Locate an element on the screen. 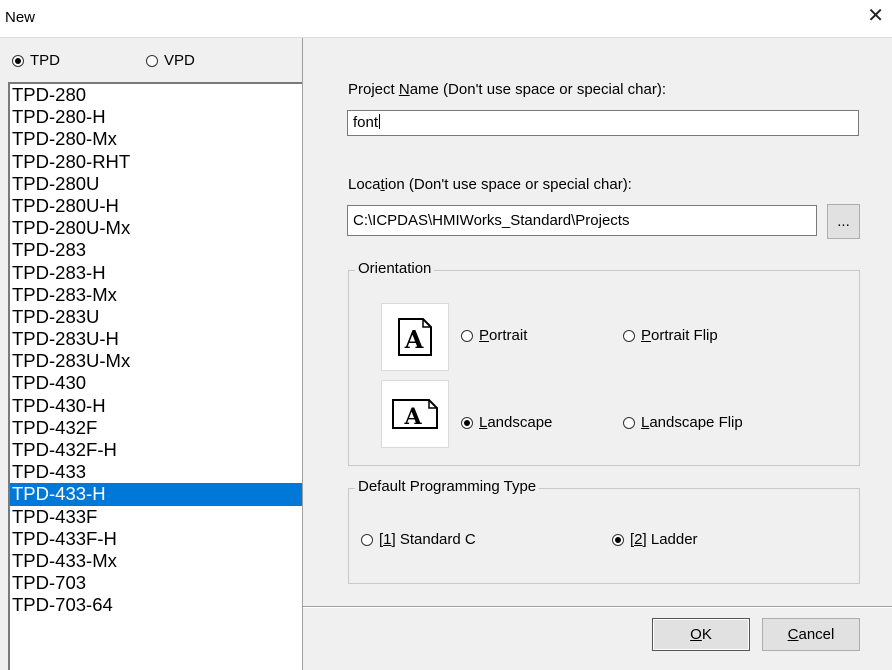 The width and height of the screenshot is (892, 670). list-item: TPD-283U-H is located at coordinates (156, 339).